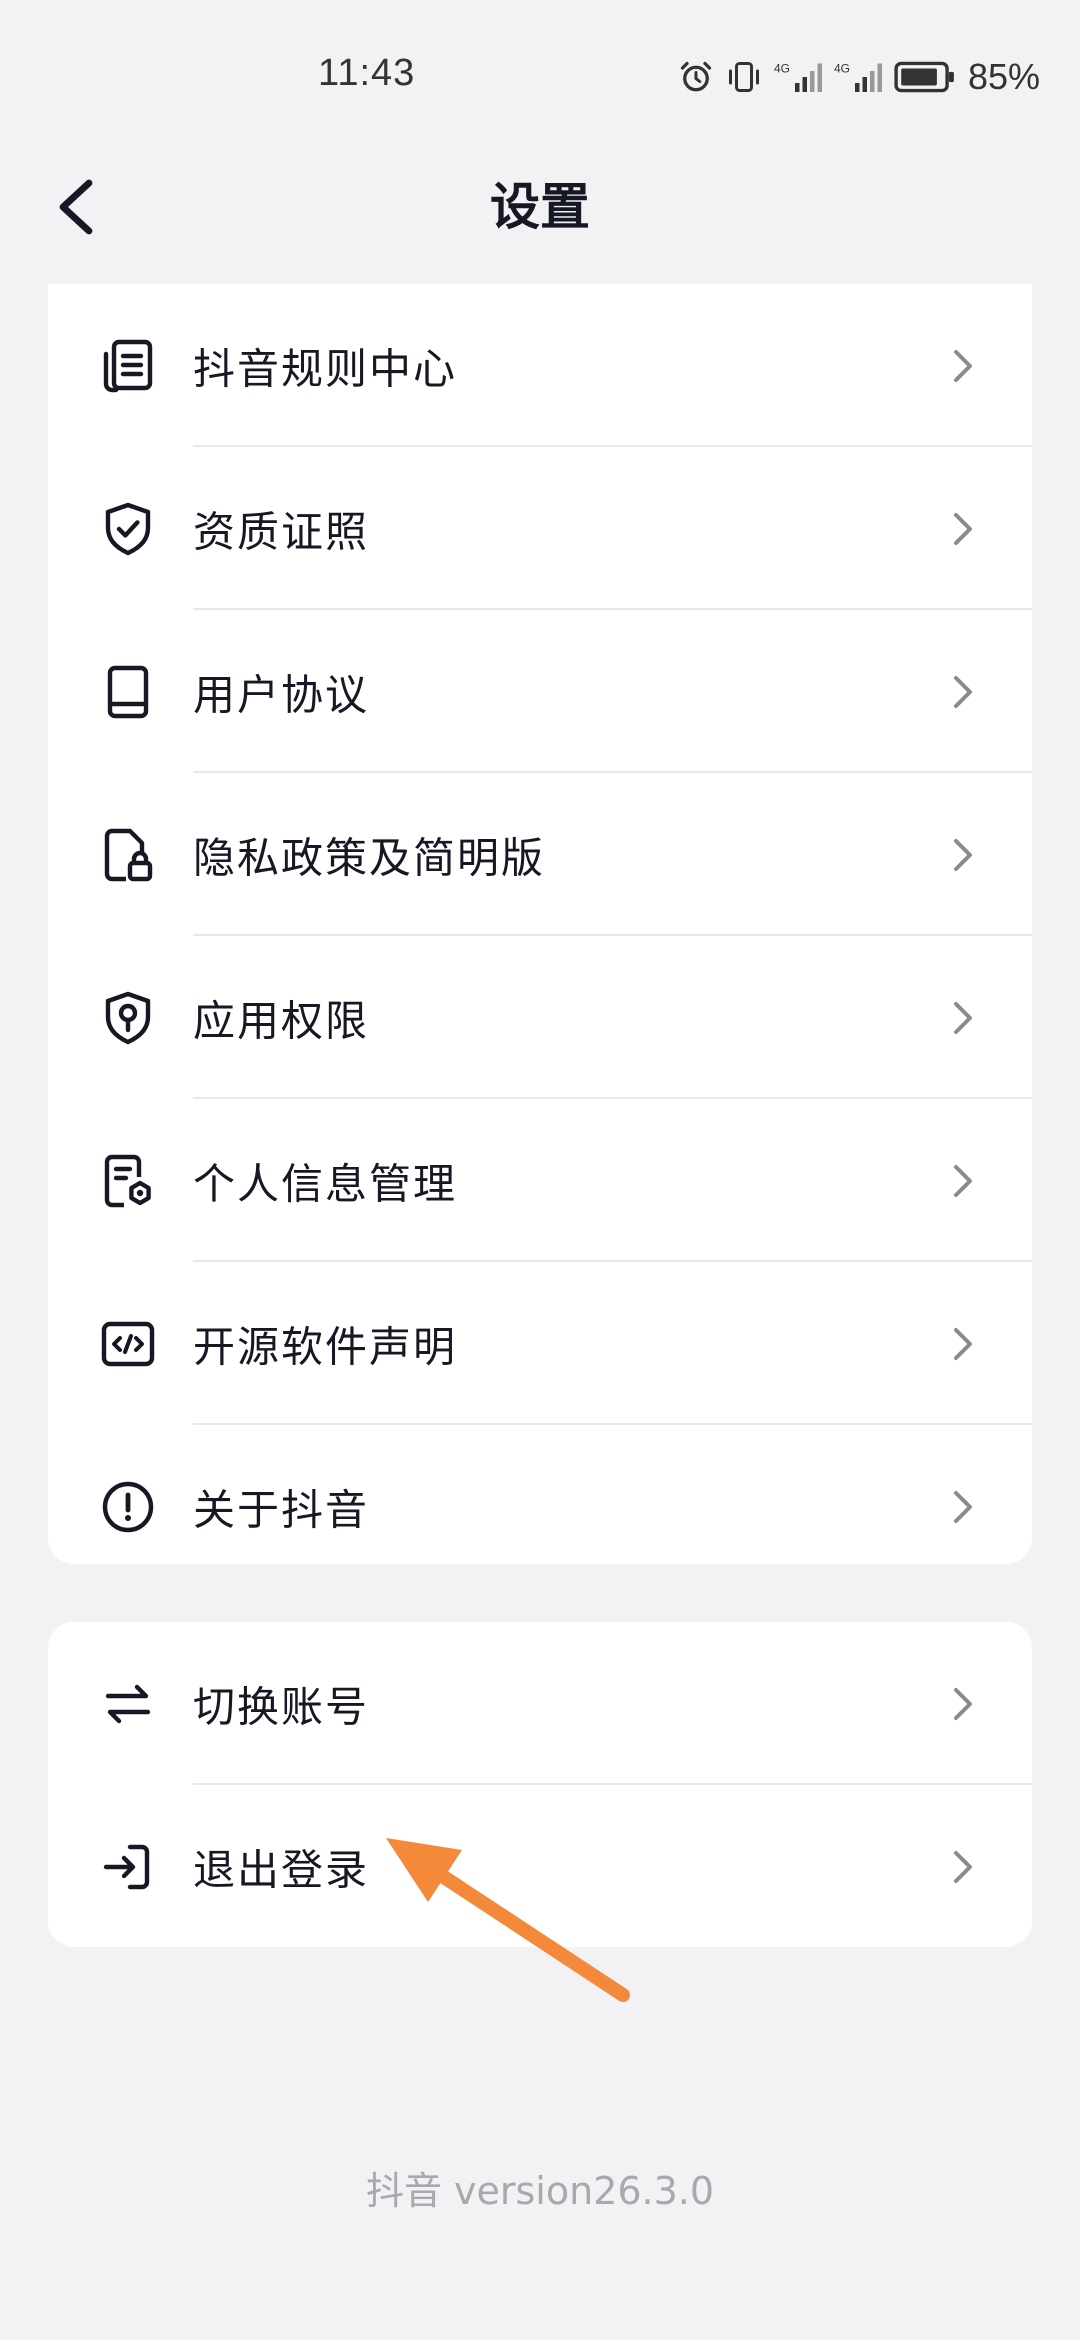 Image resolution: width=1080 pixels, height=2340 pixels. I want to click on switch-arrows-icon, so click(128, 1704).